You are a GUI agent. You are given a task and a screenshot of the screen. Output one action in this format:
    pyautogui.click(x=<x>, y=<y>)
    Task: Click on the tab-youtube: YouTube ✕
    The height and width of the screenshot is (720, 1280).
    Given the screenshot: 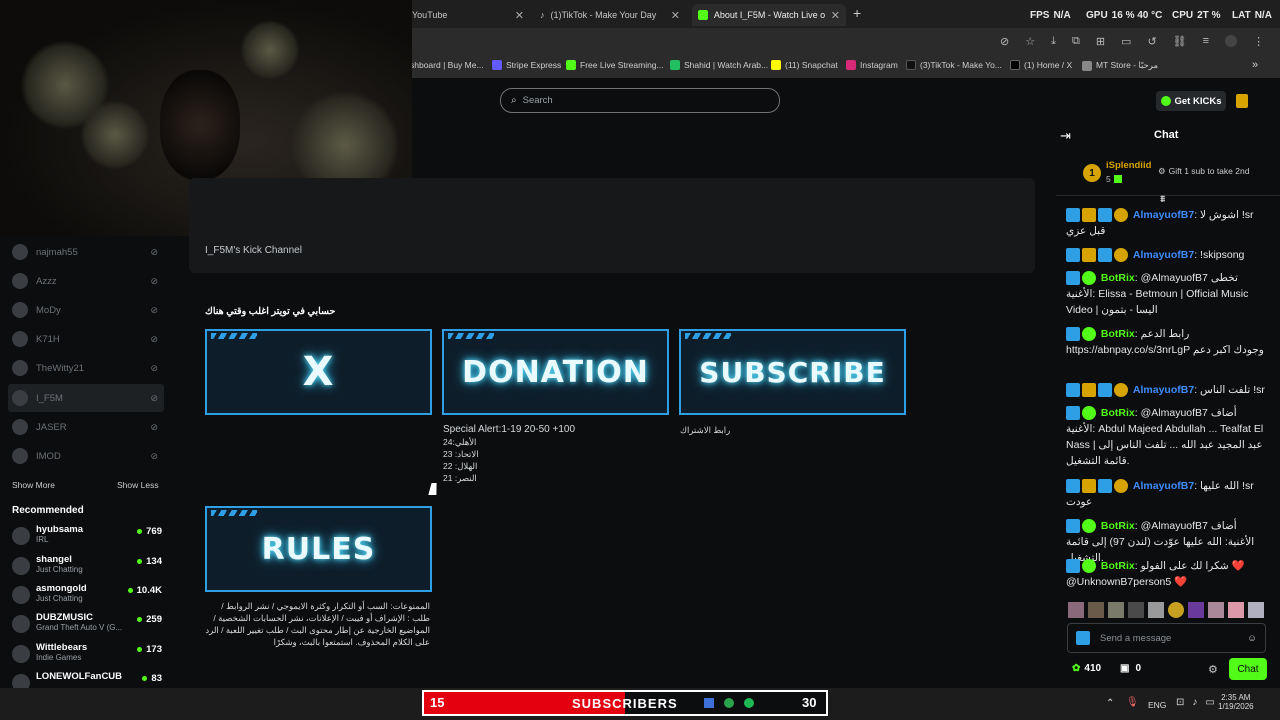 What is the action you would take?
    pyautogui.click(x=468, y=15)
    